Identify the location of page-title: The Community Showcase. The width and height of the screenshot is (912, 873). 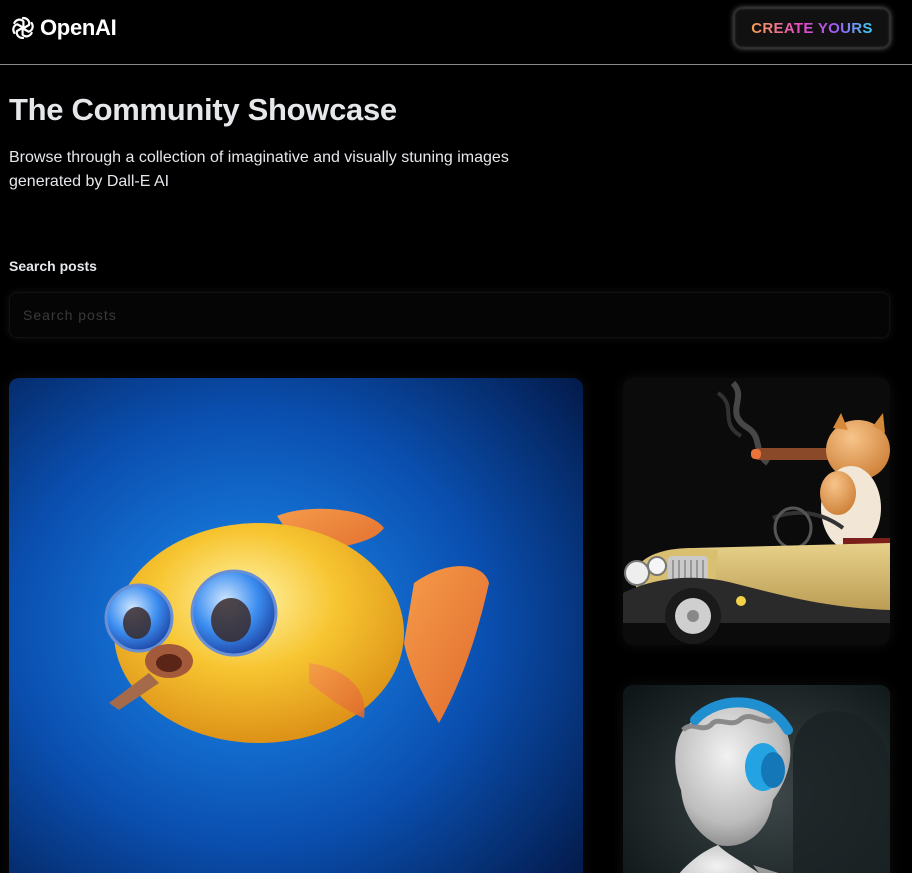
(203, 109).